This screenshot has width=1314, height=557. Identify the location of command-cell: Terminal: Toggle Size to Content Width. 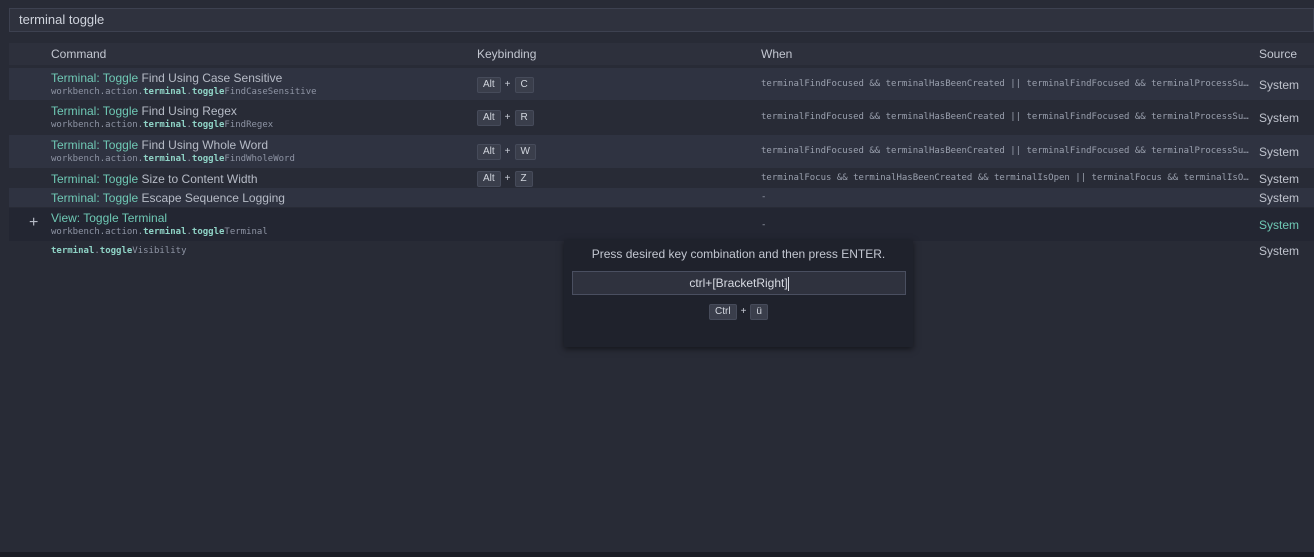
(154, 179).